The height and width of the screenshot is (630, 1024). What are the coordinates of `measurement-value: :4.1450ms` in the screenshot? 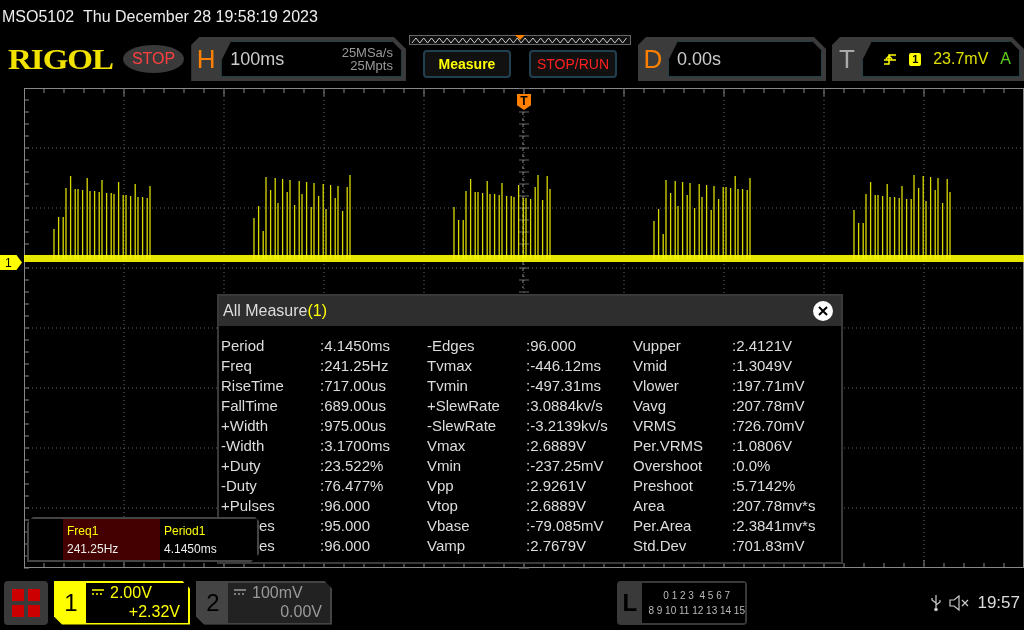 It's located at (355, 345).